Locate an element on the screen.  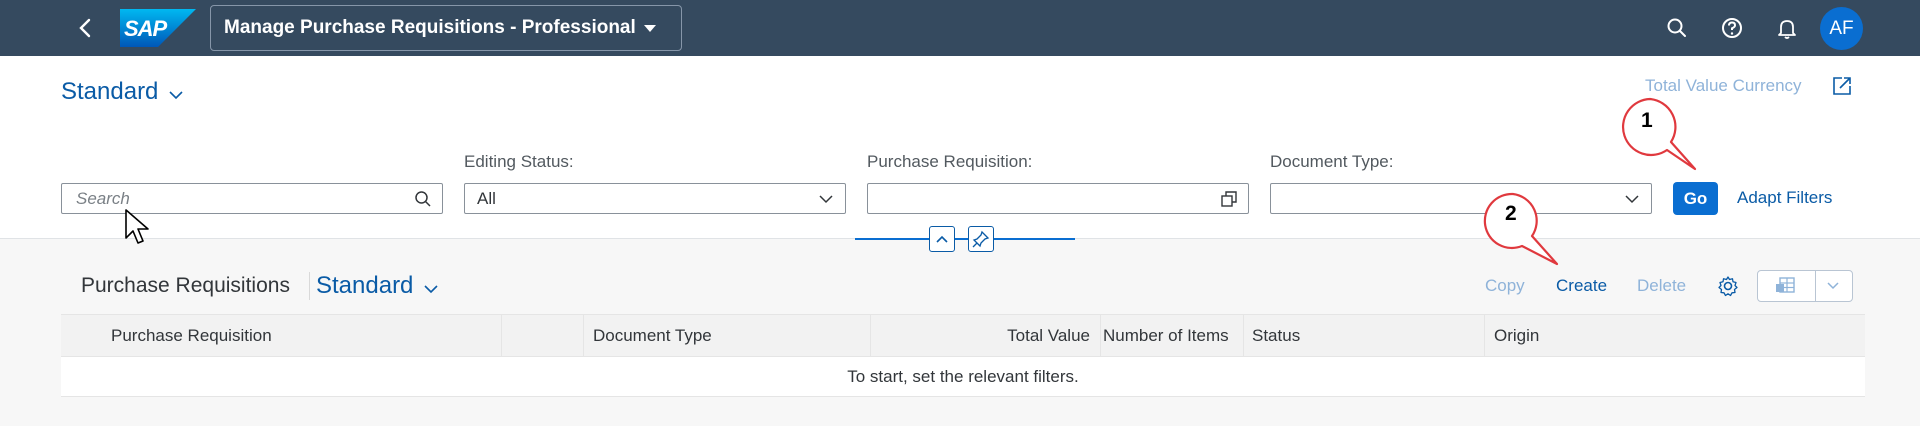
copy-button: Copy is located at coordinates (1505, 286).